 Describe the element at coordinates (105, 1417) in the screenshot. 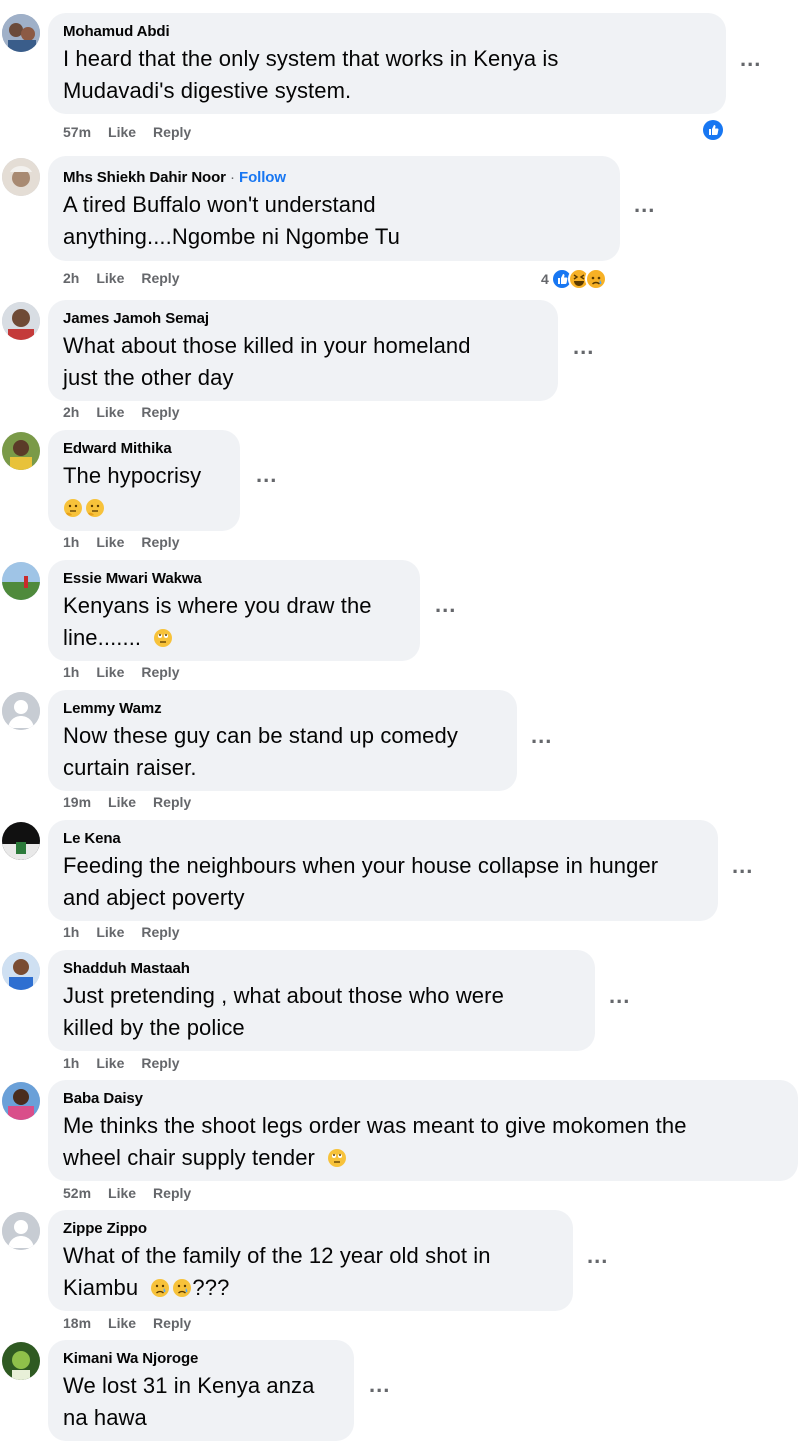

I see `comment-text: na hawa` at that location.